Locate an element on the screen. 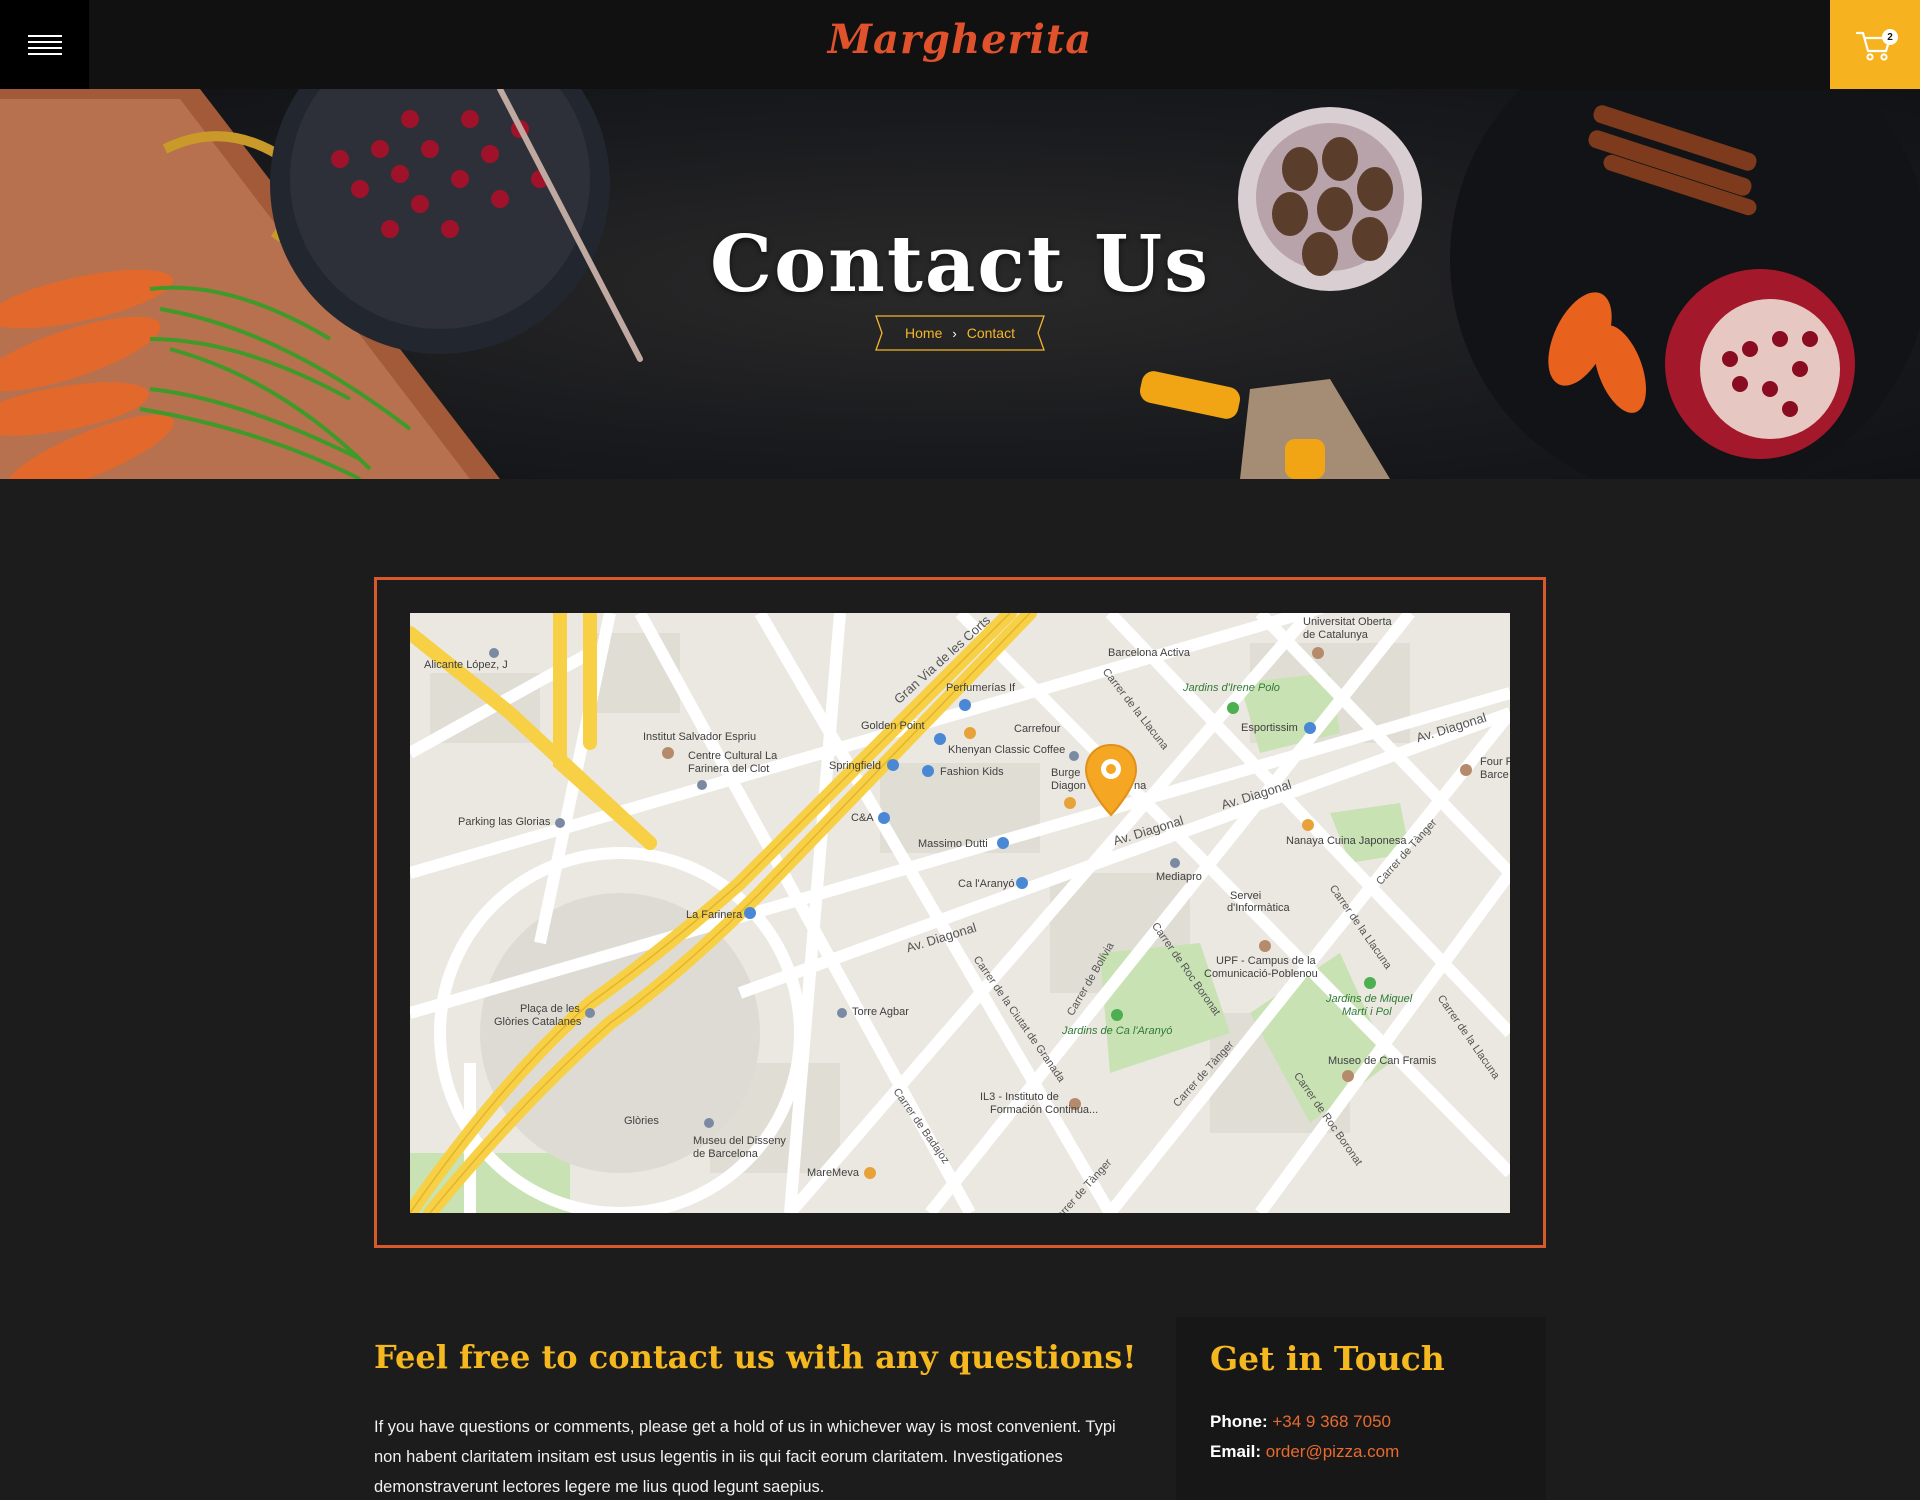 The image size is (1920, 1500). chevron-right-icon: › is located at coordinates (954, 333).